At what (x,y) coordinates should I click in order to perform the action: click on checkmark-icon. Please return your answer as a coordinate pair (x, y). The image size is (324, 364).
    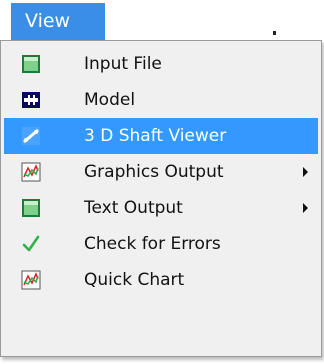
    Looking at the image, I should click on (31, 244).